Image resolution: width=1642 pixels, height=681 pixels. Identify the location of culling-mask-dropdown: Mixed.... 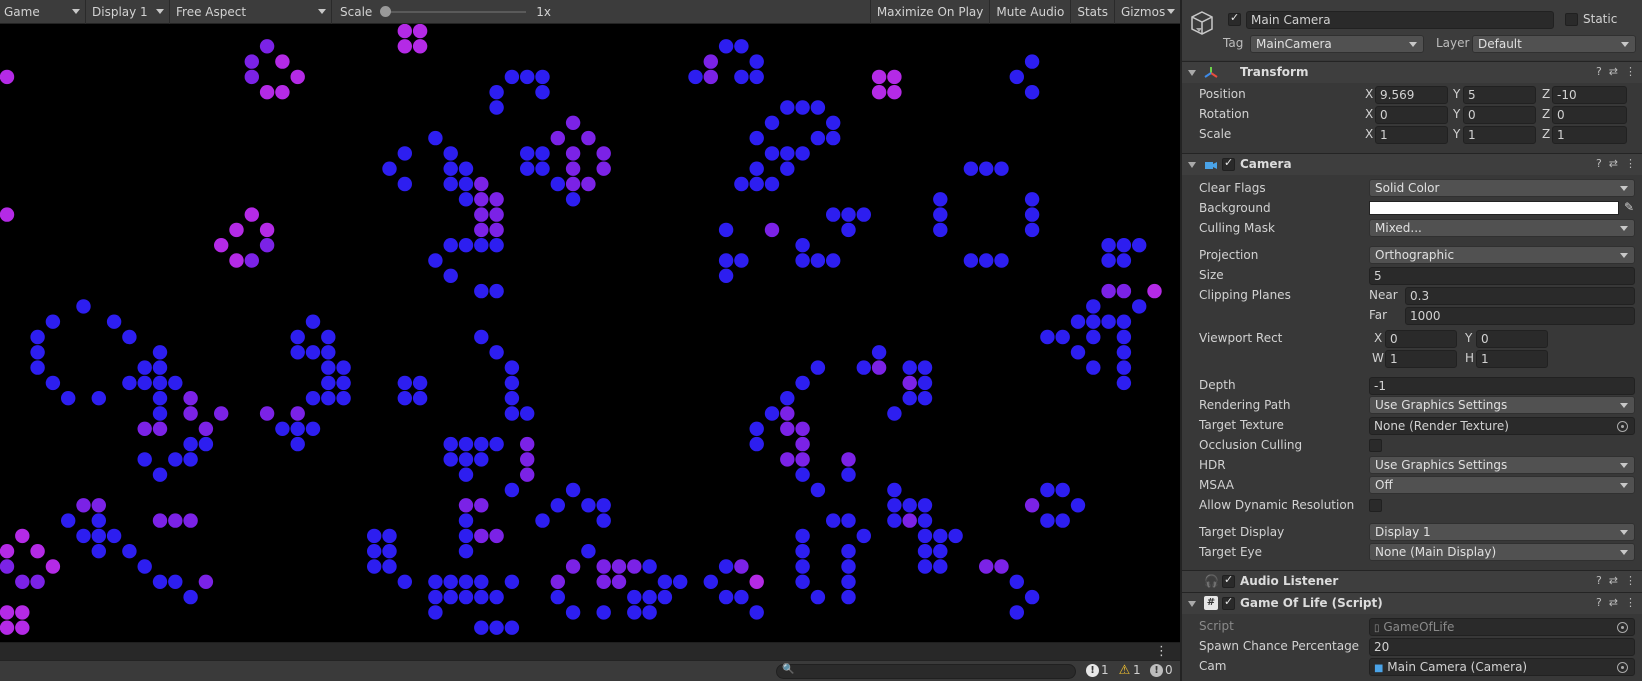
(1502, 228).